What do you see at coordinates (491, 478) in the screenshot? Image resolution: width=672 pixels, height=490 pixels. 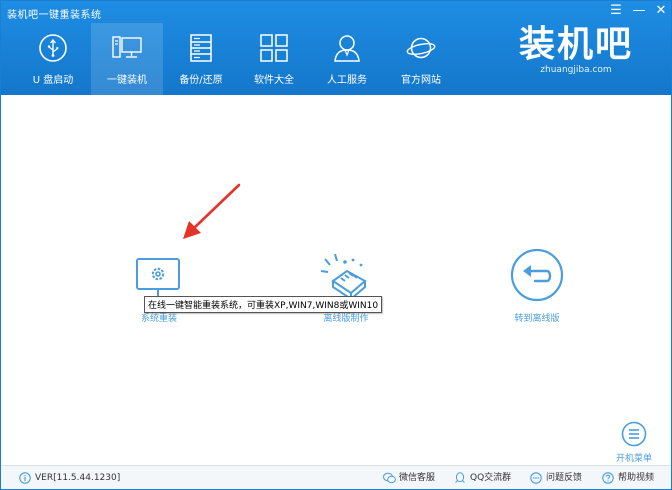 I see `footer-link-label: QQ交流群` at bounding box center [491, 478].